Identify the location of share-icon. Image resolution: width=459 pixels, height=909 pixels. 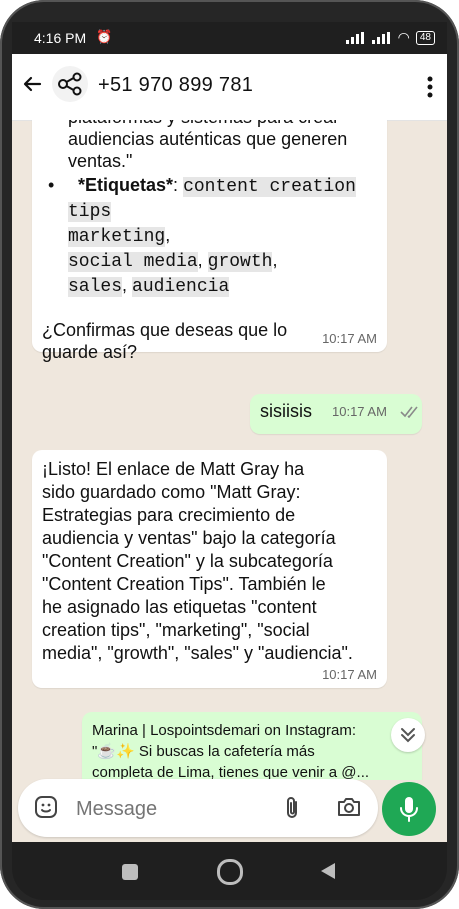
(70, 84).